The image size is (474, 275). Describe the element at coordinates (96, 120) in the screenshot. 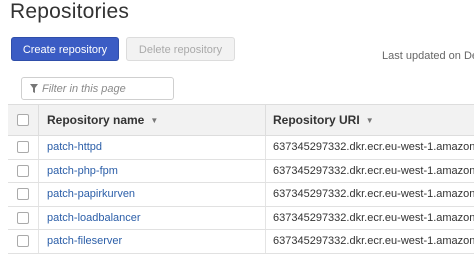

I see `column-header-label: Repository name` at that location.